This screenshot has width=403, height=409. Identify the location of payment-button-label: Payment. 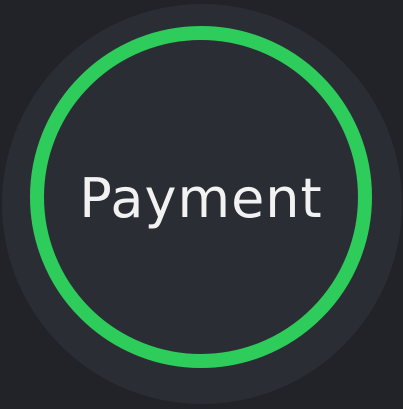
(201, 198).